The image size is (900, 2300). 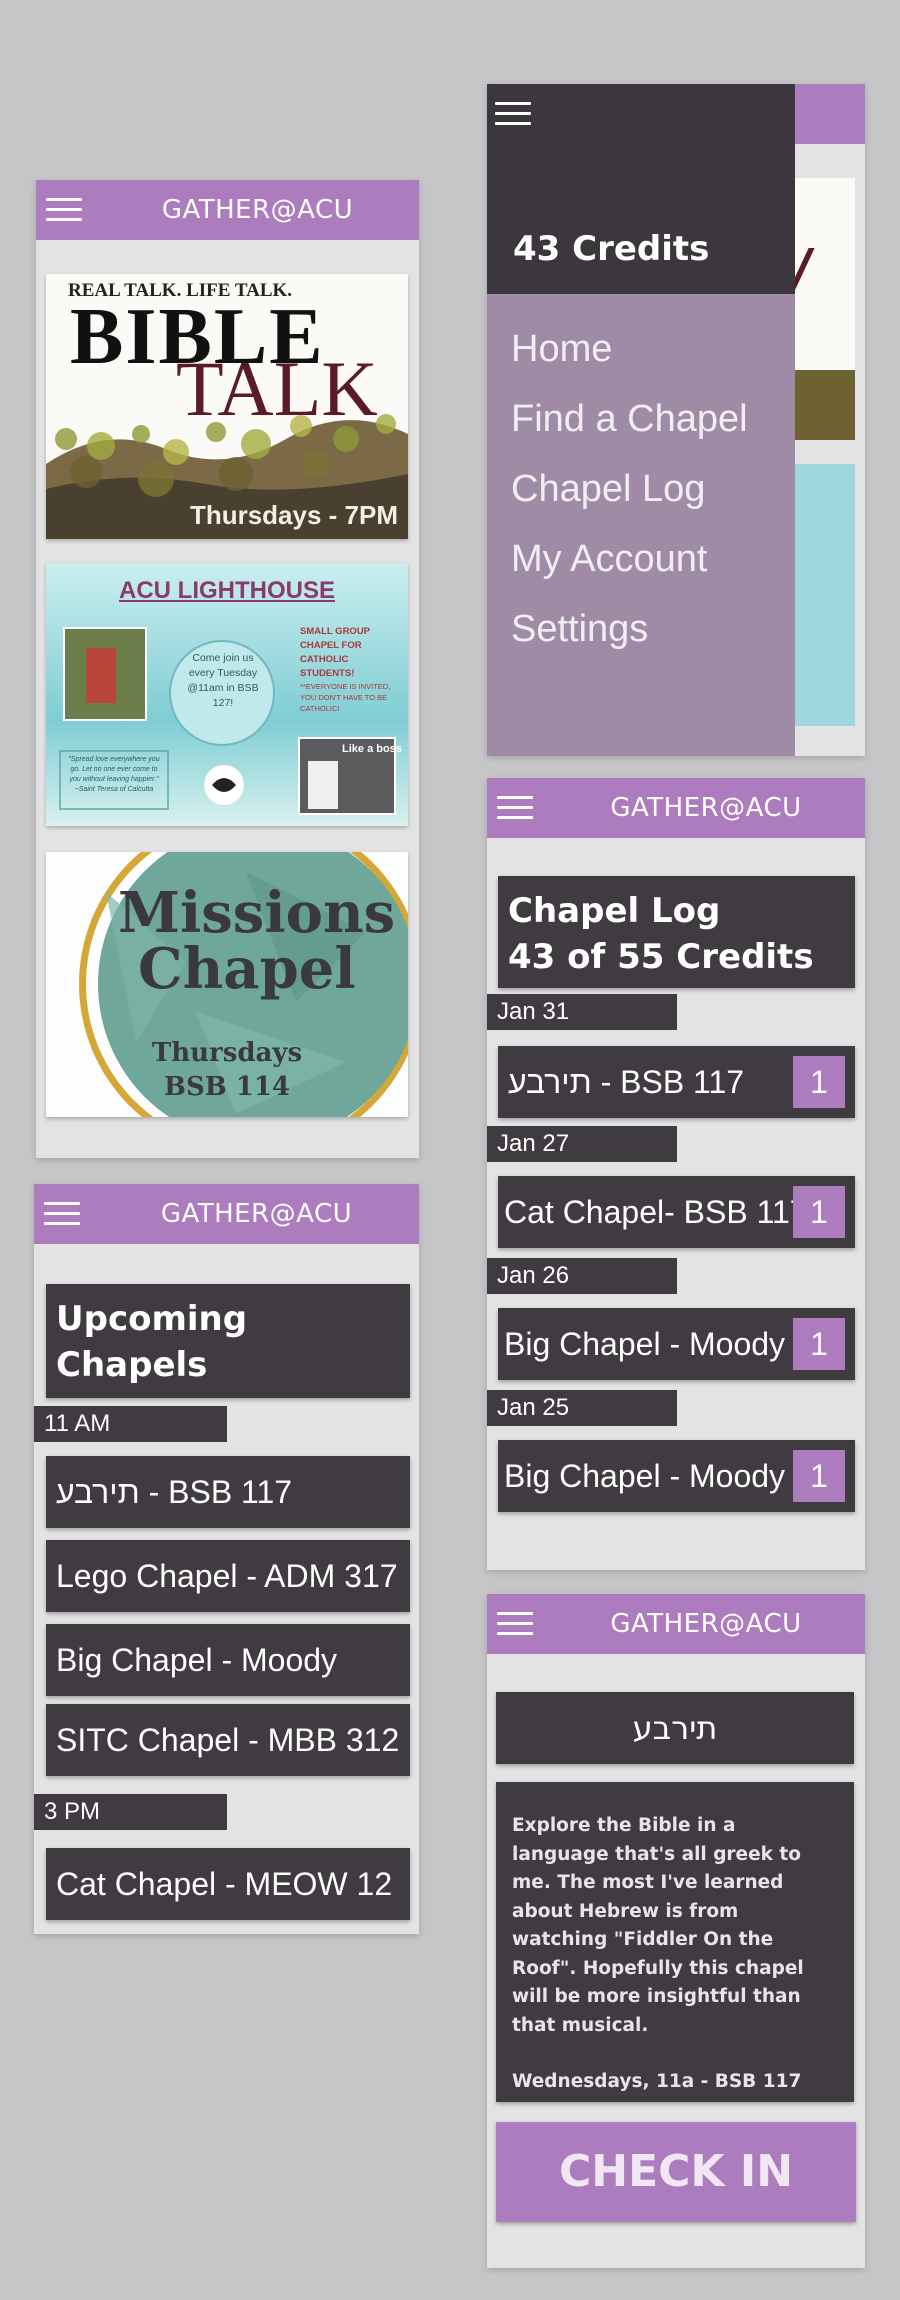 What do you see at coordinates (130, 1812) in the screenshot?
I see `time-label: 3 PM` at bounding box center [130, 1812].